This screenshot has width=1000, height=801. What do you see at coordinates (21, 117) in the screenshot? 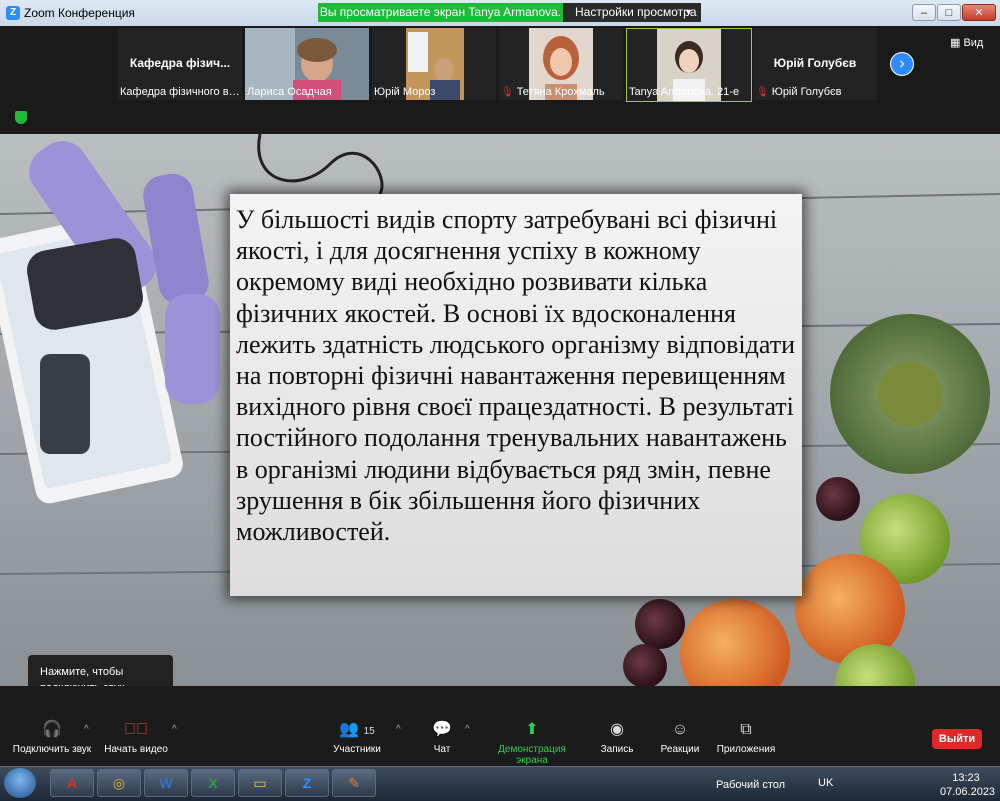
I see `security-shield-icon` at bounding box center [21, 117].